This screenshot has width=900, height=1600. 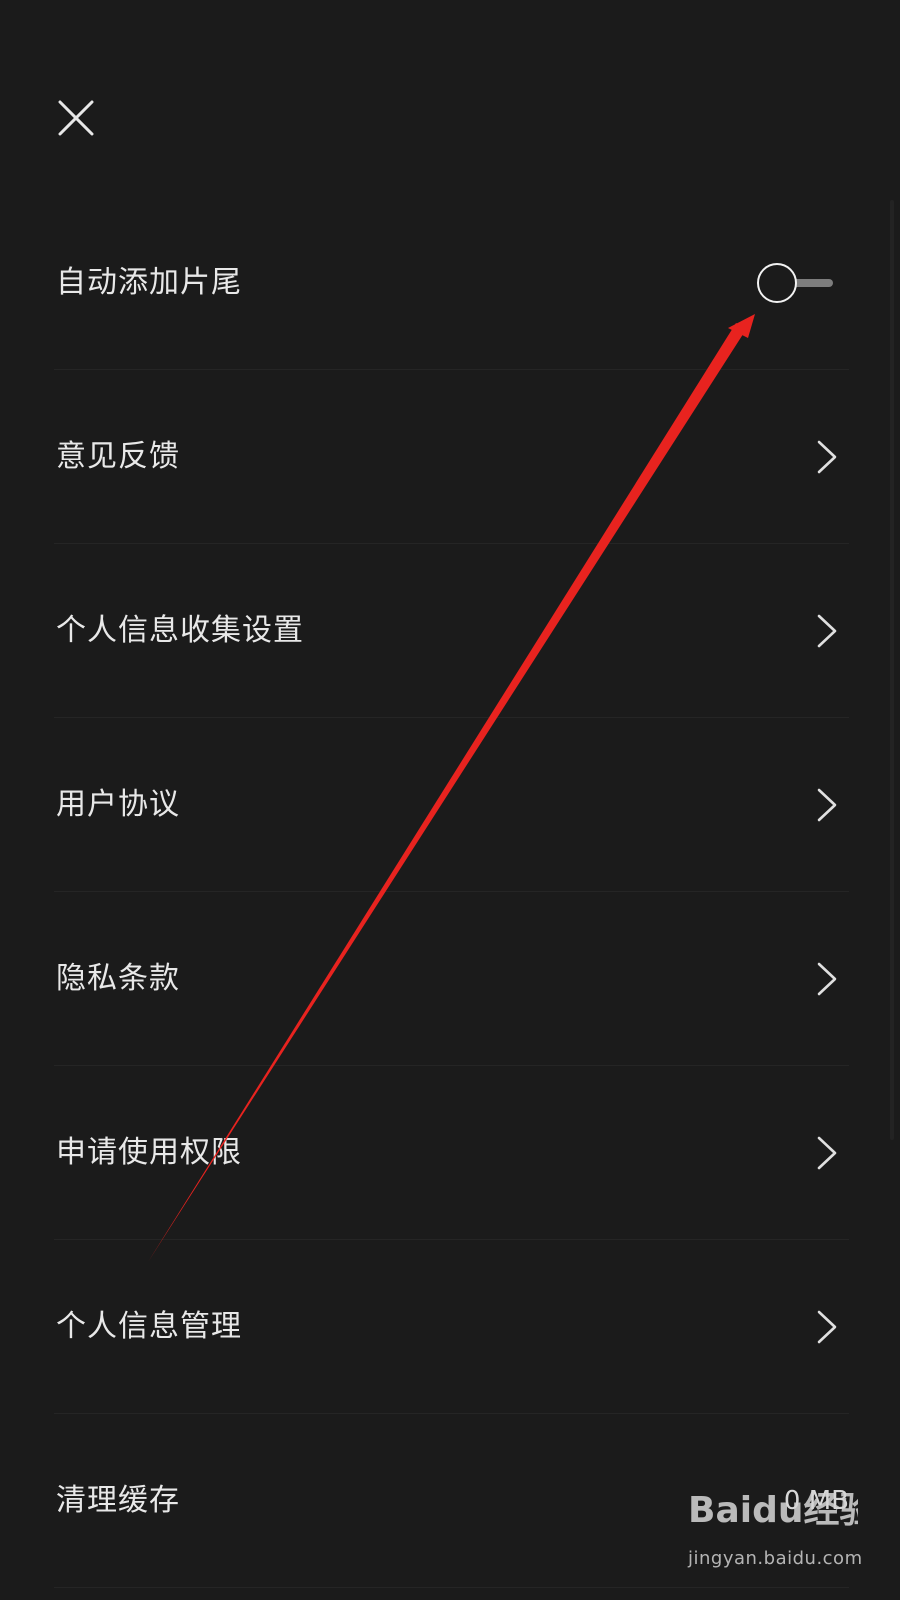 What do you see at coordinates (451, 1153) in the screenshot?
I see `settings-row-request-permissions: 申请使用权限` at bounding box center [451, 1153].